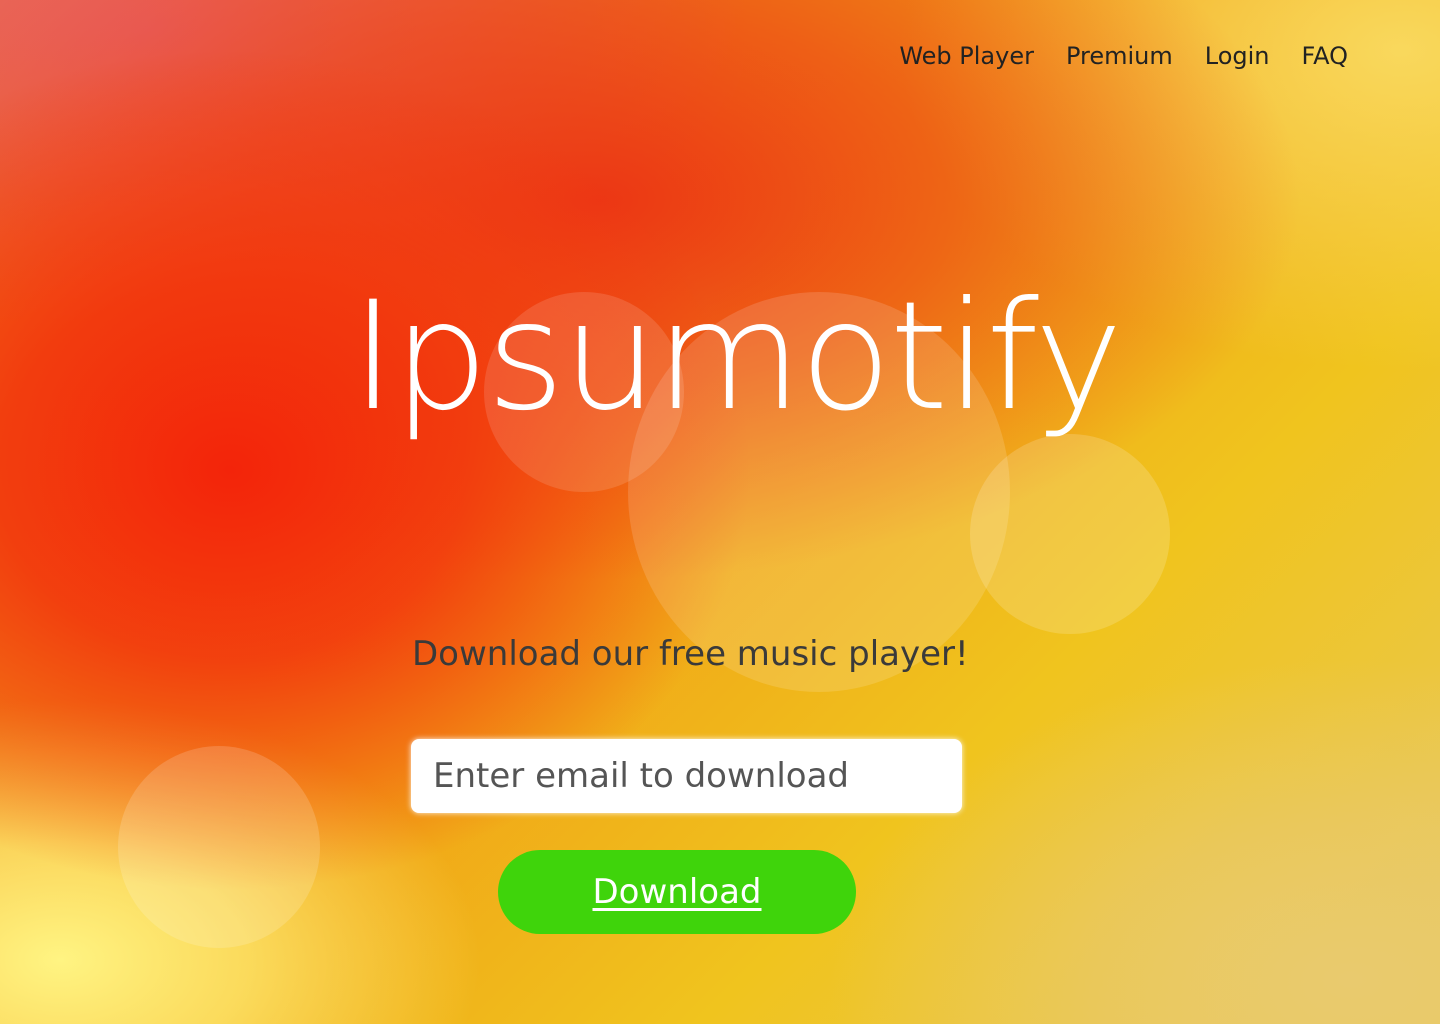  What do you see at coordinates (690, 654) in the screenshot?
I see `hero-subtitle: Download our free music player!` at bounding box center [690, 654].